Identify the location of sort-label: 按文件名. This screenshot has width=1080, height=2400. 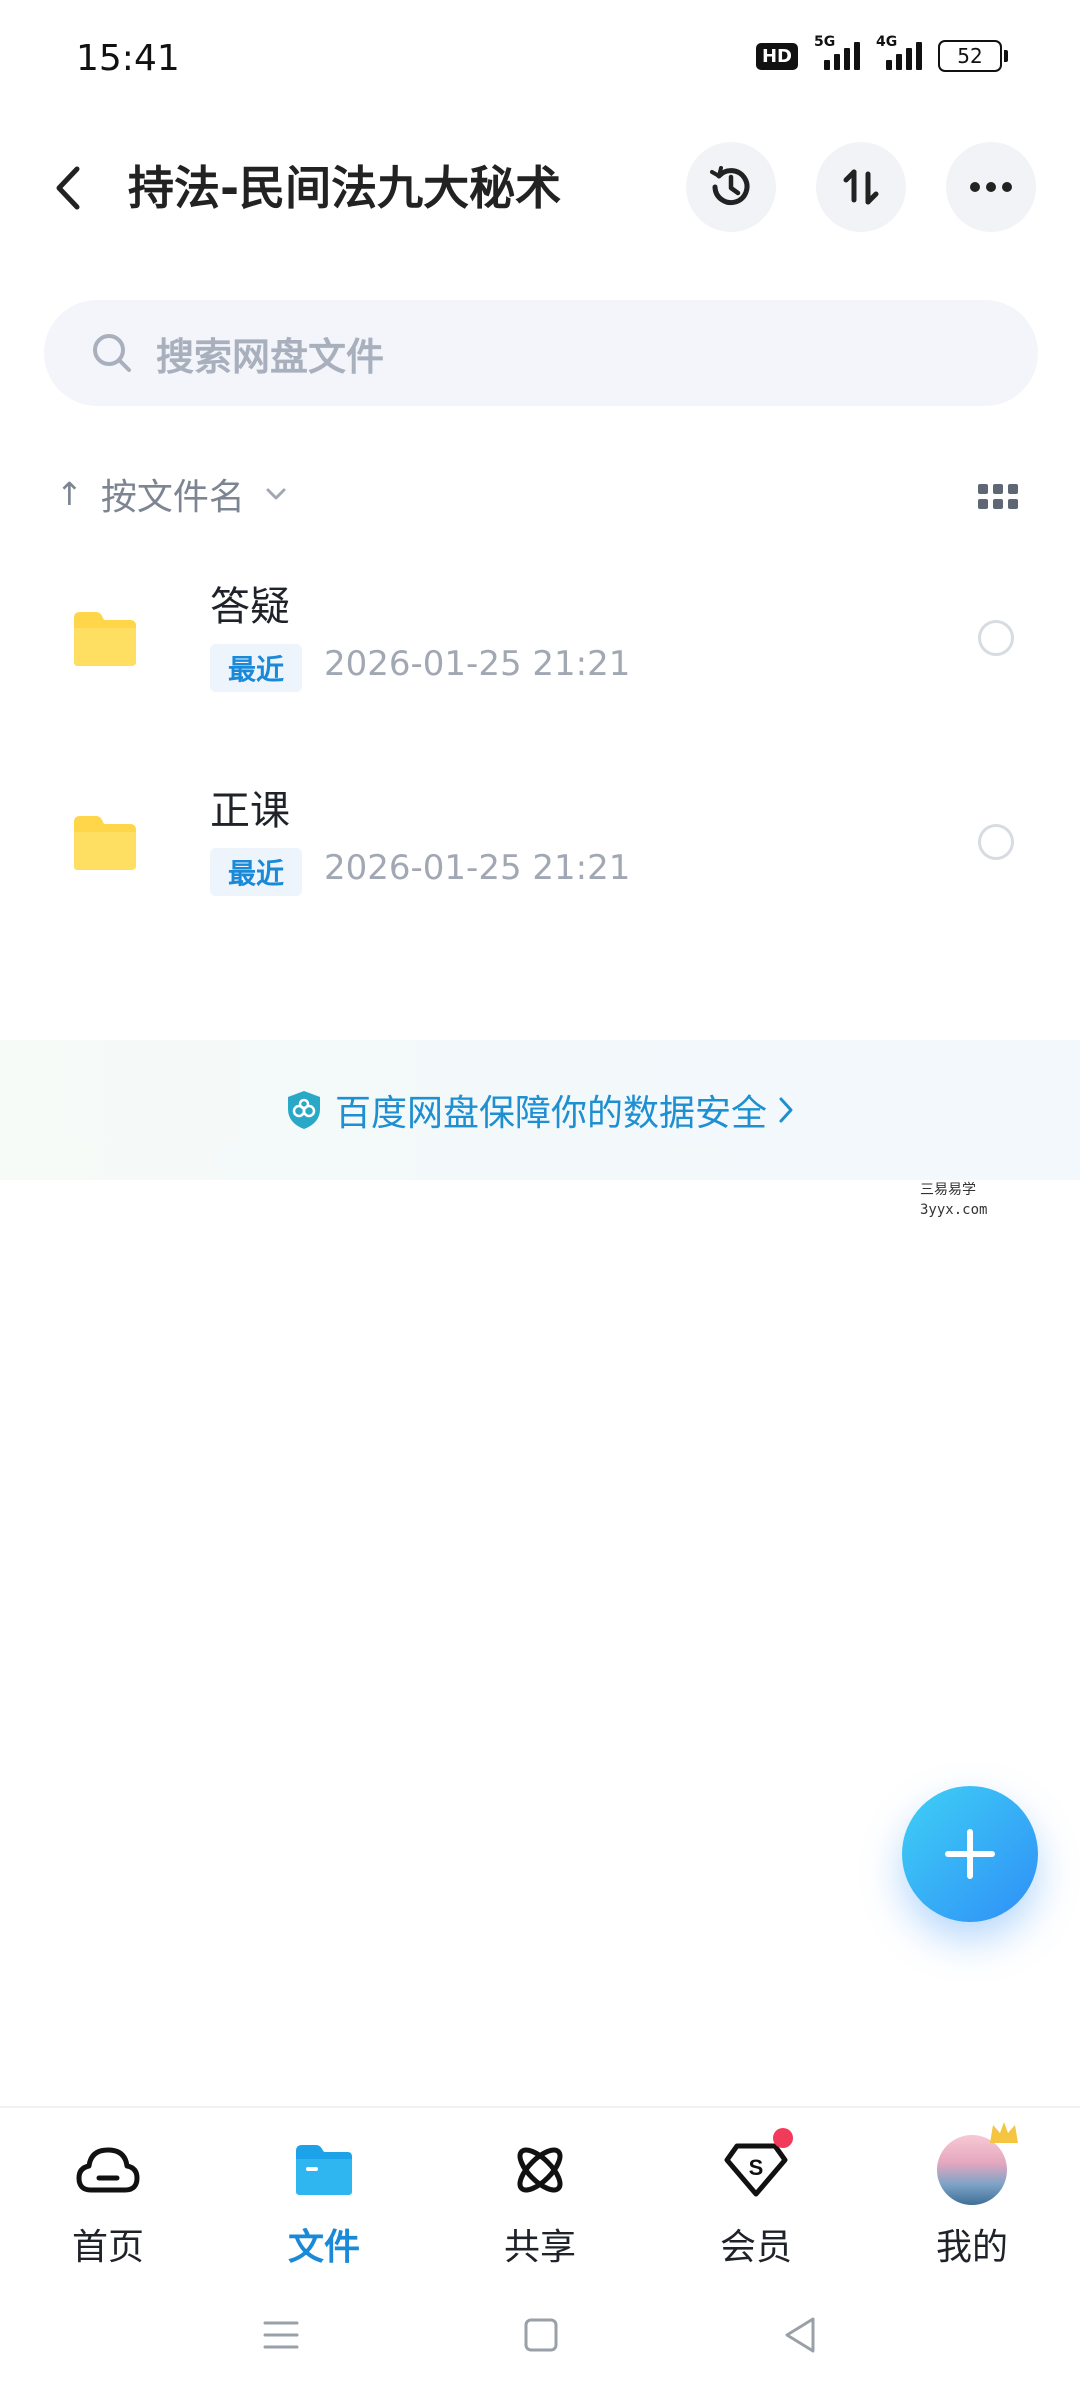
(172, 497).